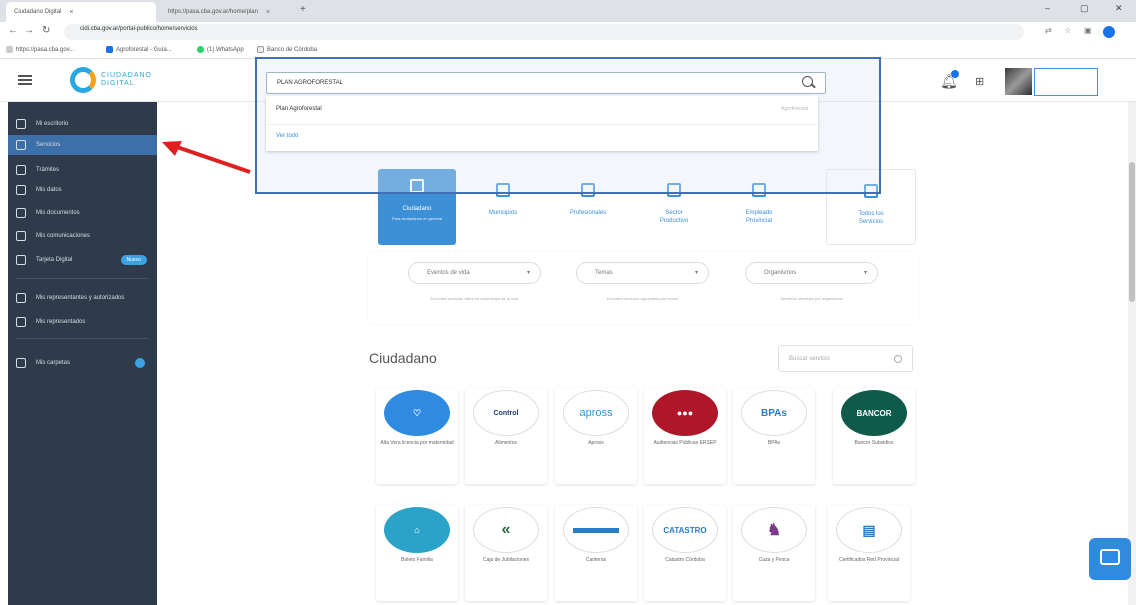  Describe the element at coordinates (417, 530) in the screenshot. I see `house-family-icon: ⌂` at that location.